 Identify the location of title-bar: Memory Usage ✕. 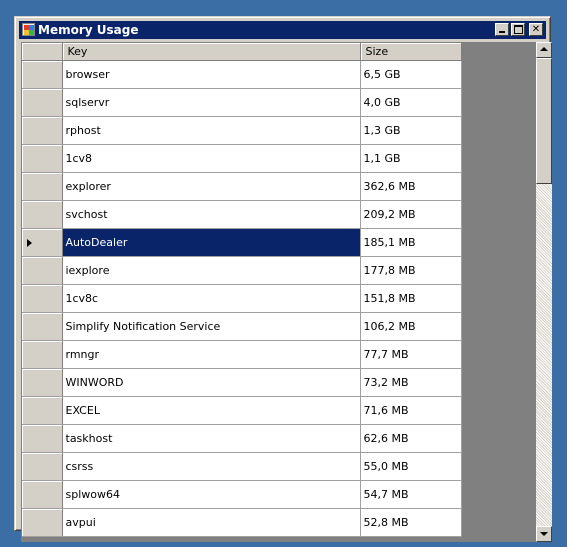
(282, 30).